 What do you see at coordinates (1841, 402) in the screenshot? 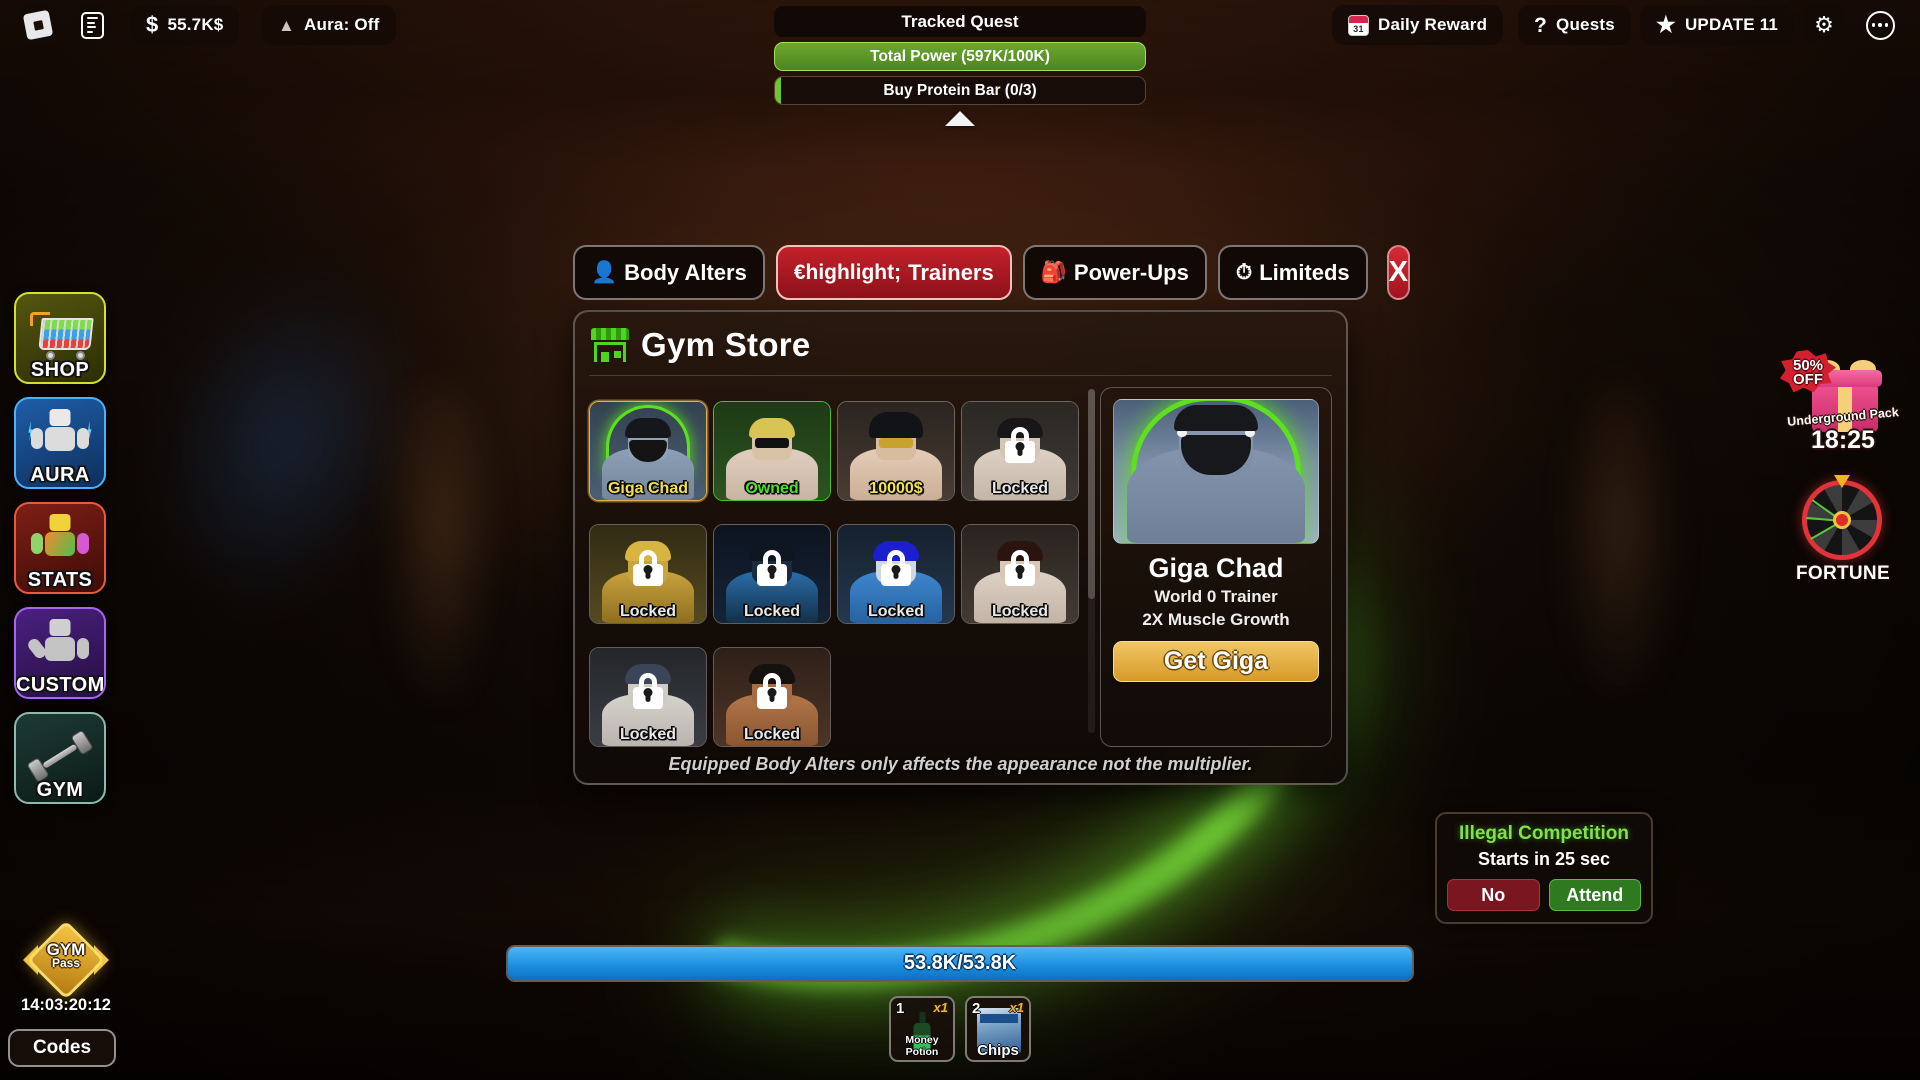
I see `promo-pack-widget: 50% OFF Underground Pack 18:25` at bounding box center [1841, 402].